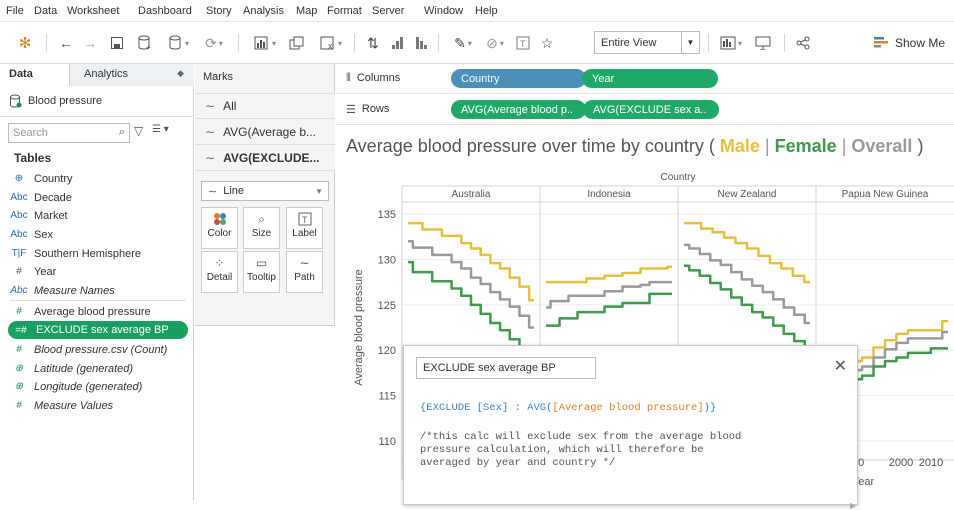  I want to click on label-icon: T, so click(304, 220).